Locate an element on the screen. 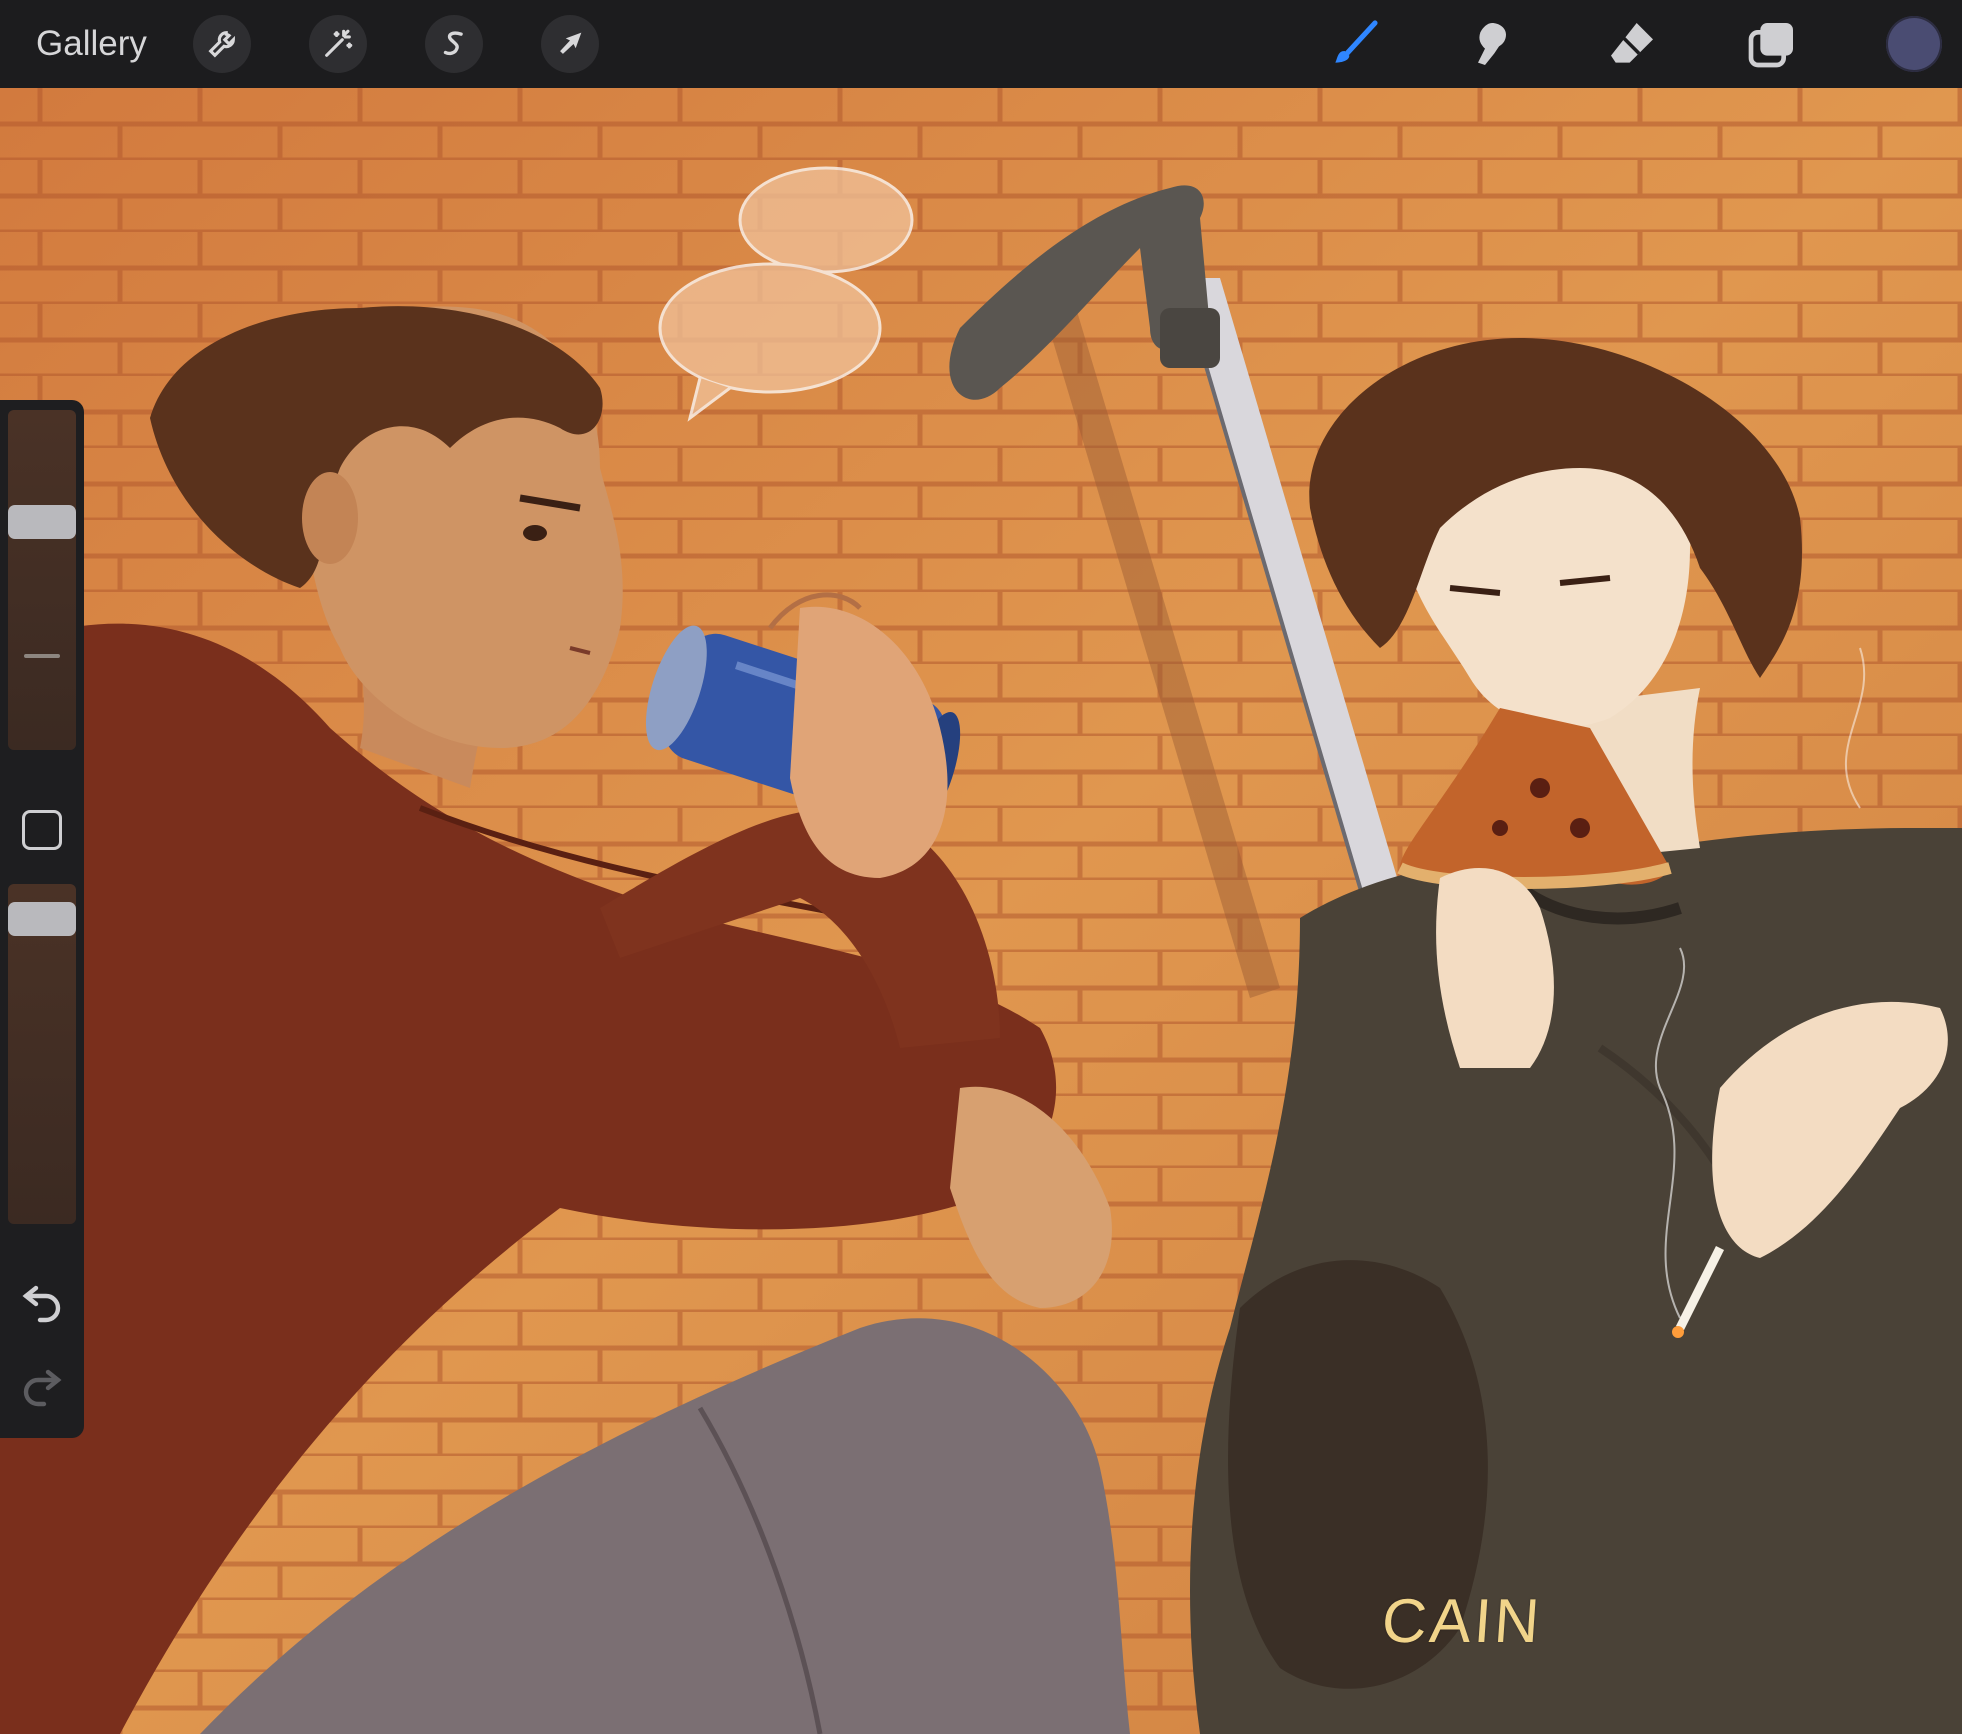 The width and height of the screenshot is (1962, 1734). transform-button is located at coordinates (570, 44).